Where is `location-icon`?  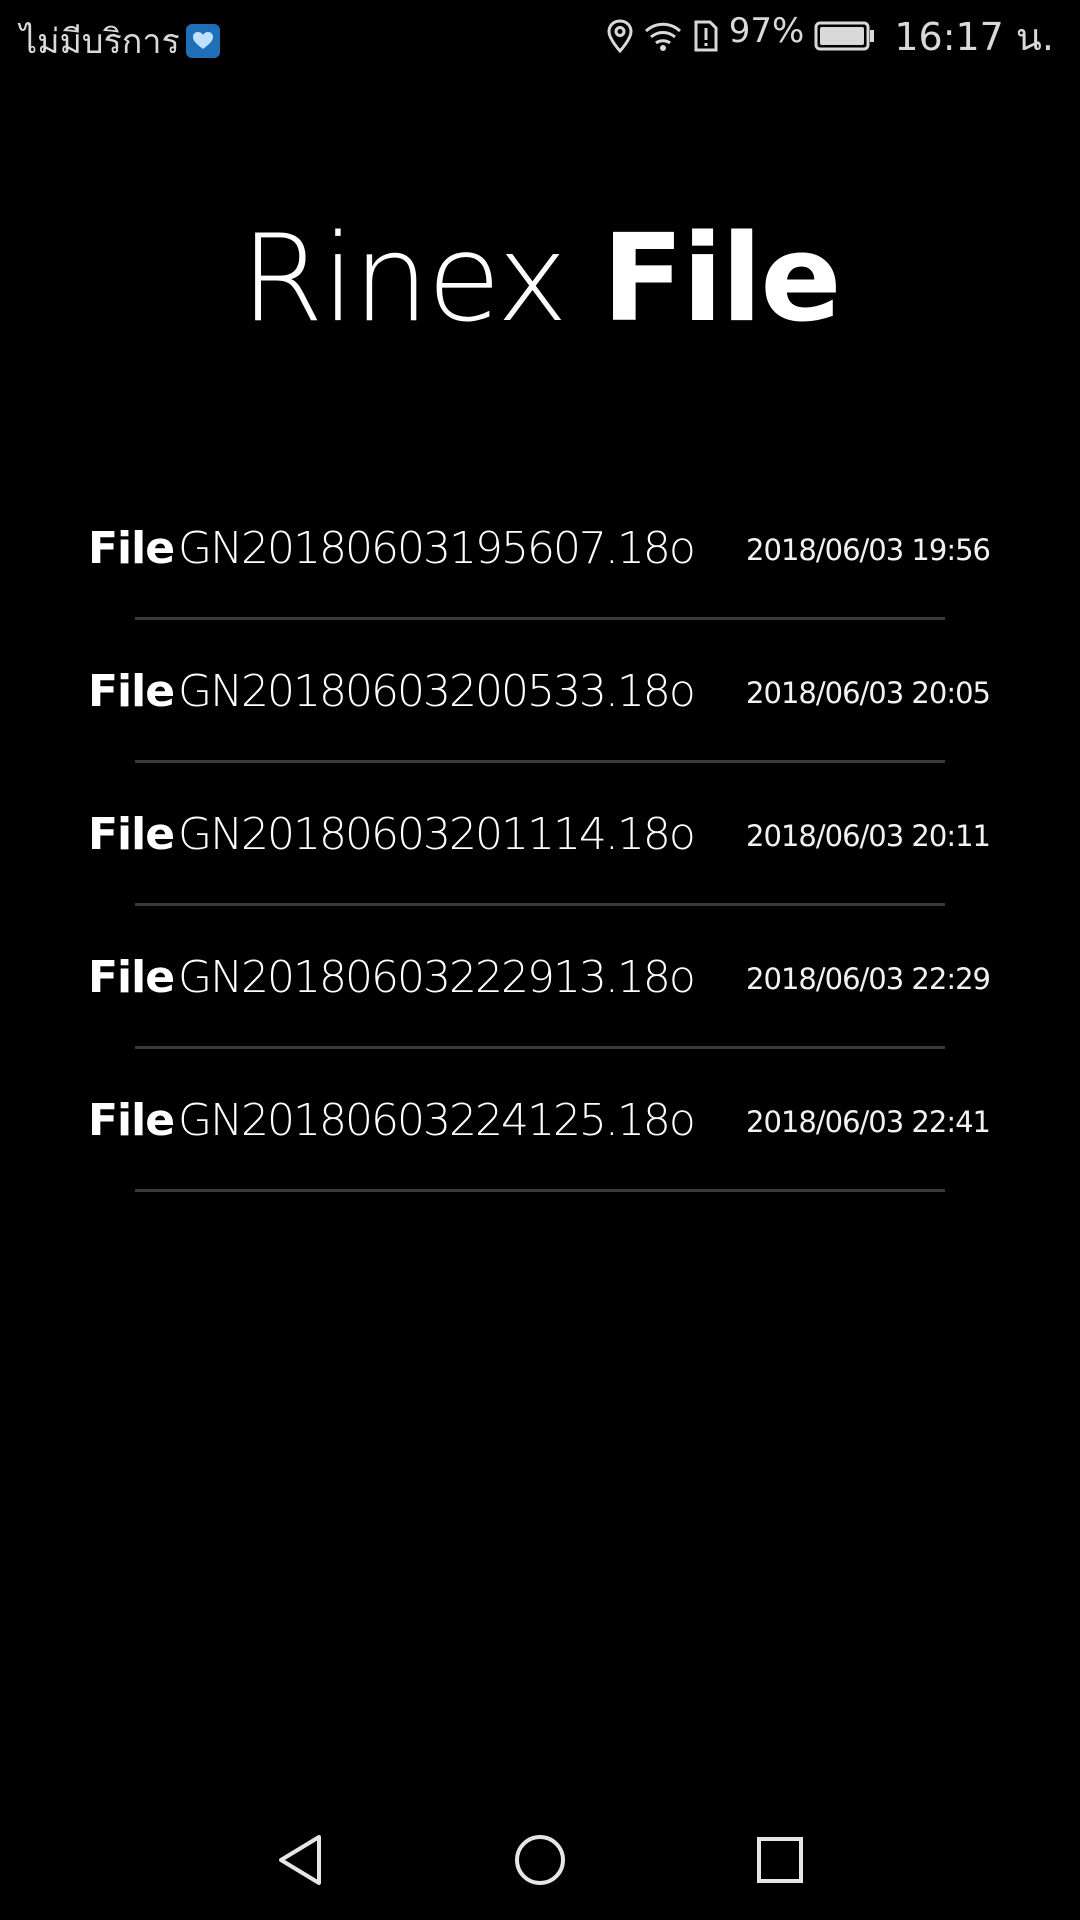
location-icon is located at coordinates (620, 36).